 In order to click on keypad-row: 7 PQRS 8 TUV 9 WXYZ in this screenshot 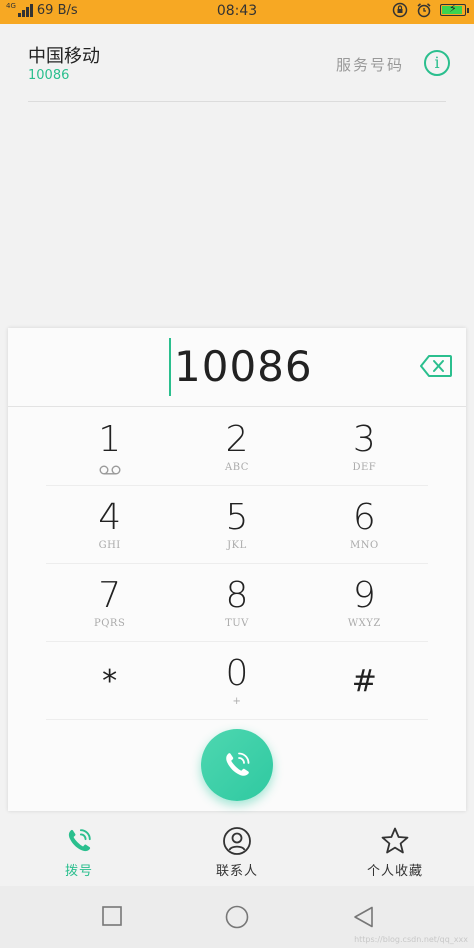, I will do `click(237, 603)`.